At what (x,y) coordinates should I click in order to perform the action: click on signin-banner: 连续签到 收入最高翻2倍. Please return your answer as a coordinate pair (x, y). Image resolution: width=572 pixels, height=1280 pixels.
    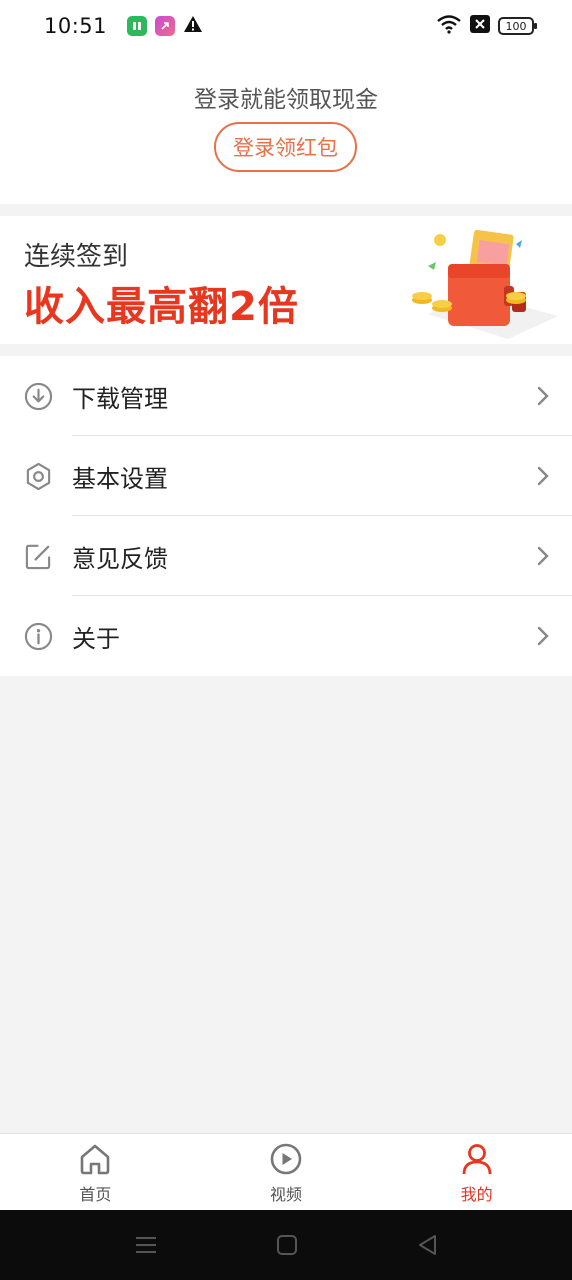
    Looking at the image, I should click on (286, 280).